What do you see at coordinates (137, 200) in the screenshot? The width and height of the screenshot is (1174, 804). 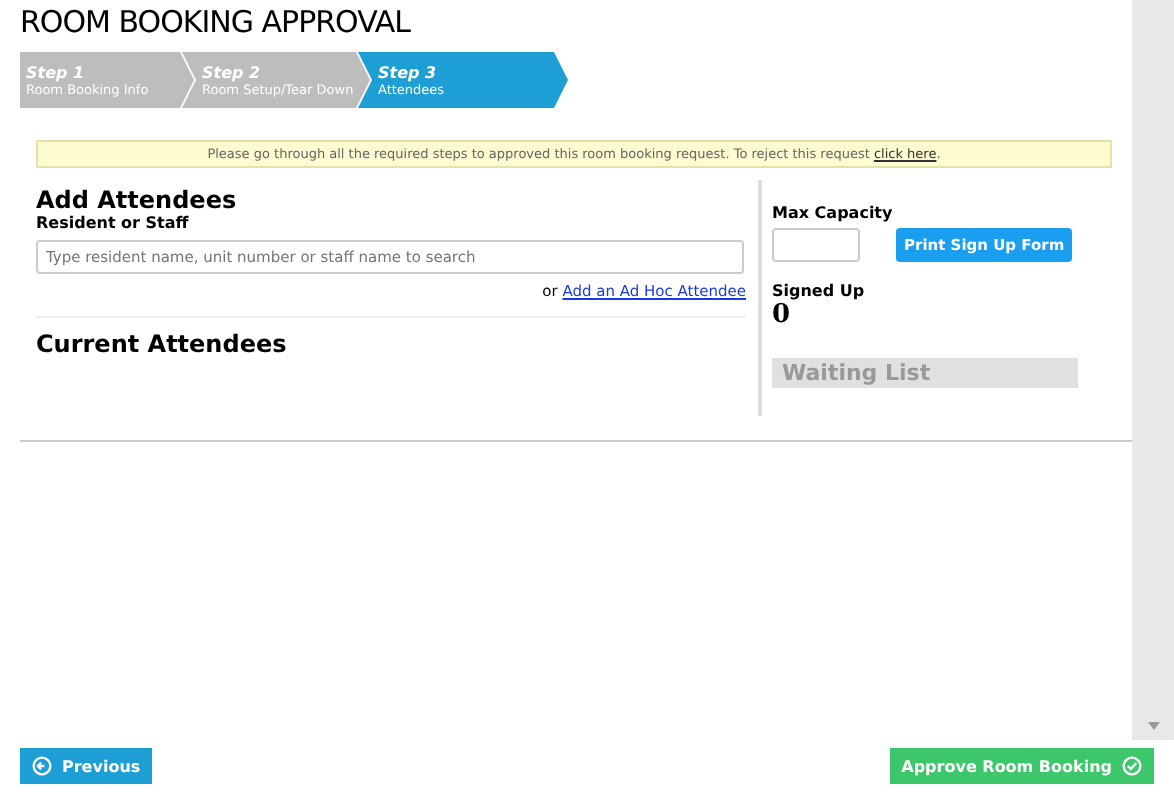 I see `section-heading: Add Attendees` at bounding box center [137, 200].